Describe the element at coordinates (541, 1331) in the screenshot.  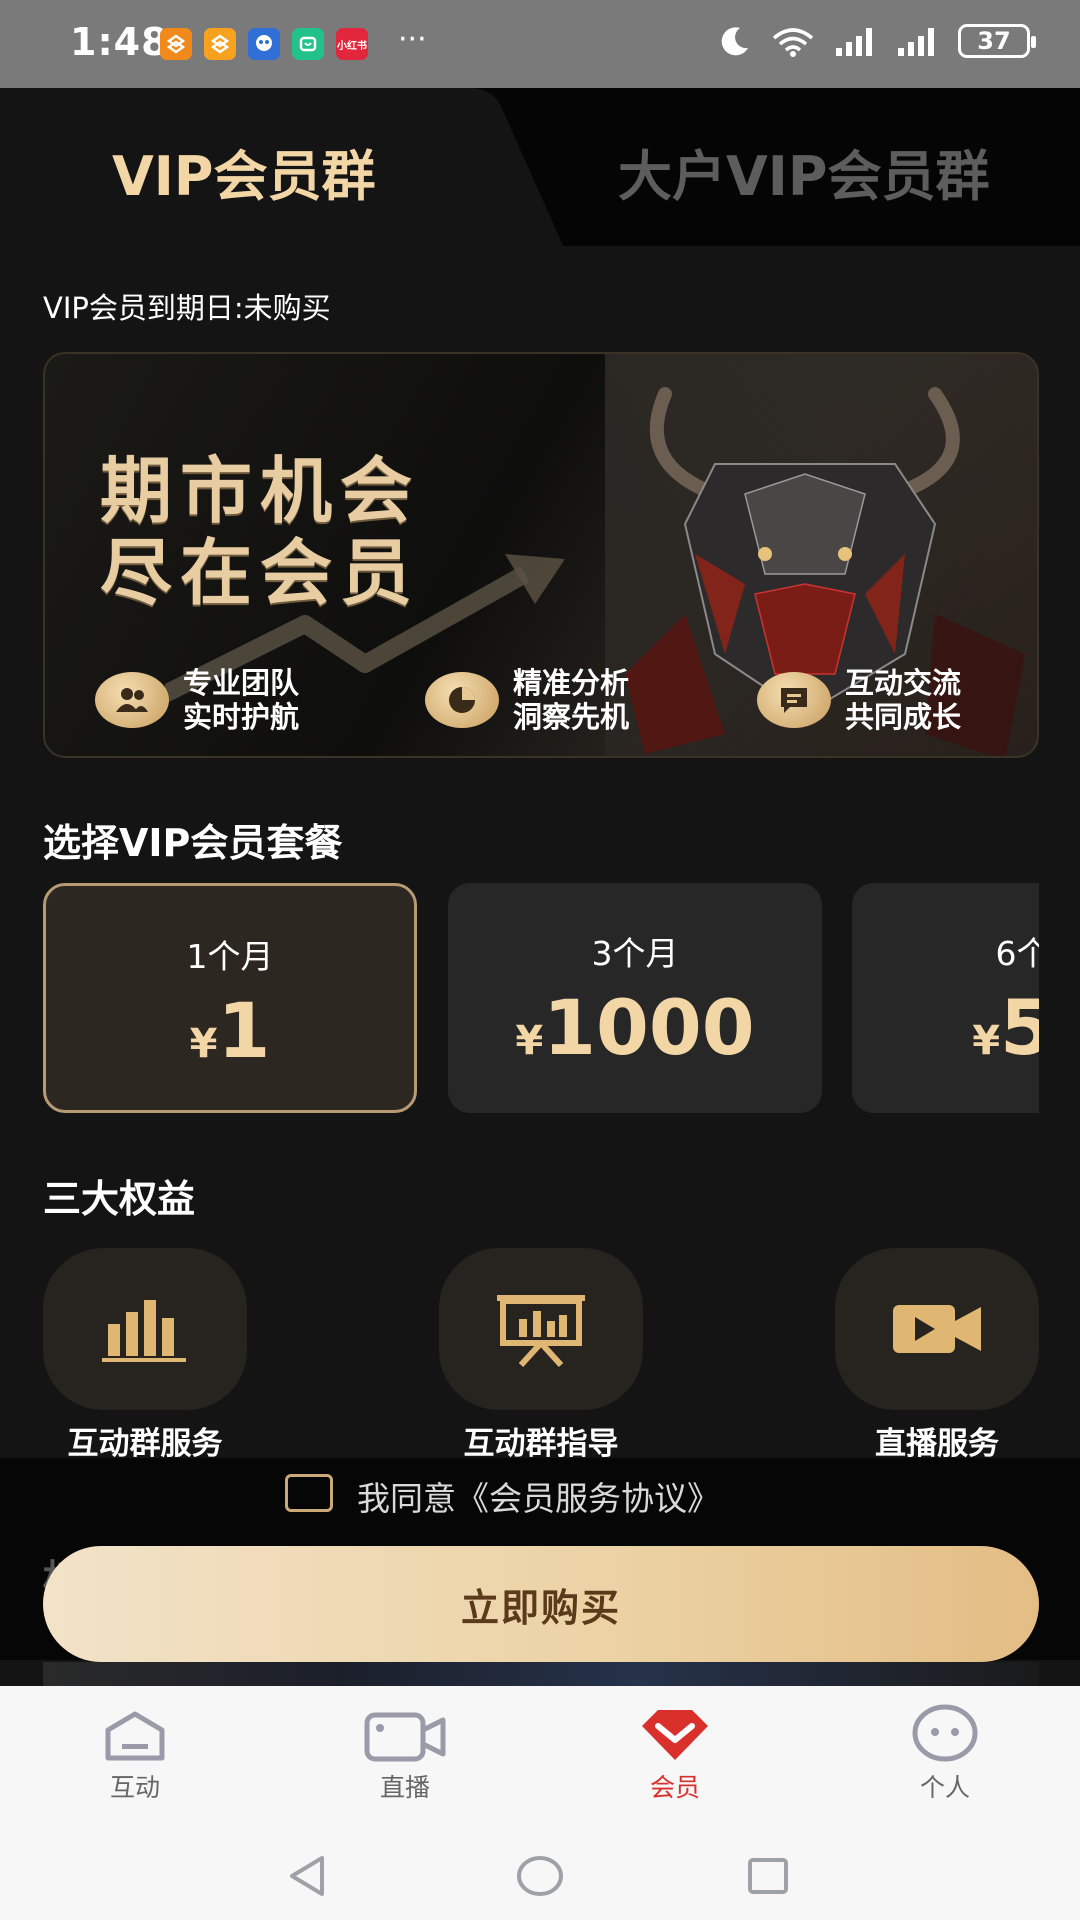
I see `presentation-board-icon` at that location.